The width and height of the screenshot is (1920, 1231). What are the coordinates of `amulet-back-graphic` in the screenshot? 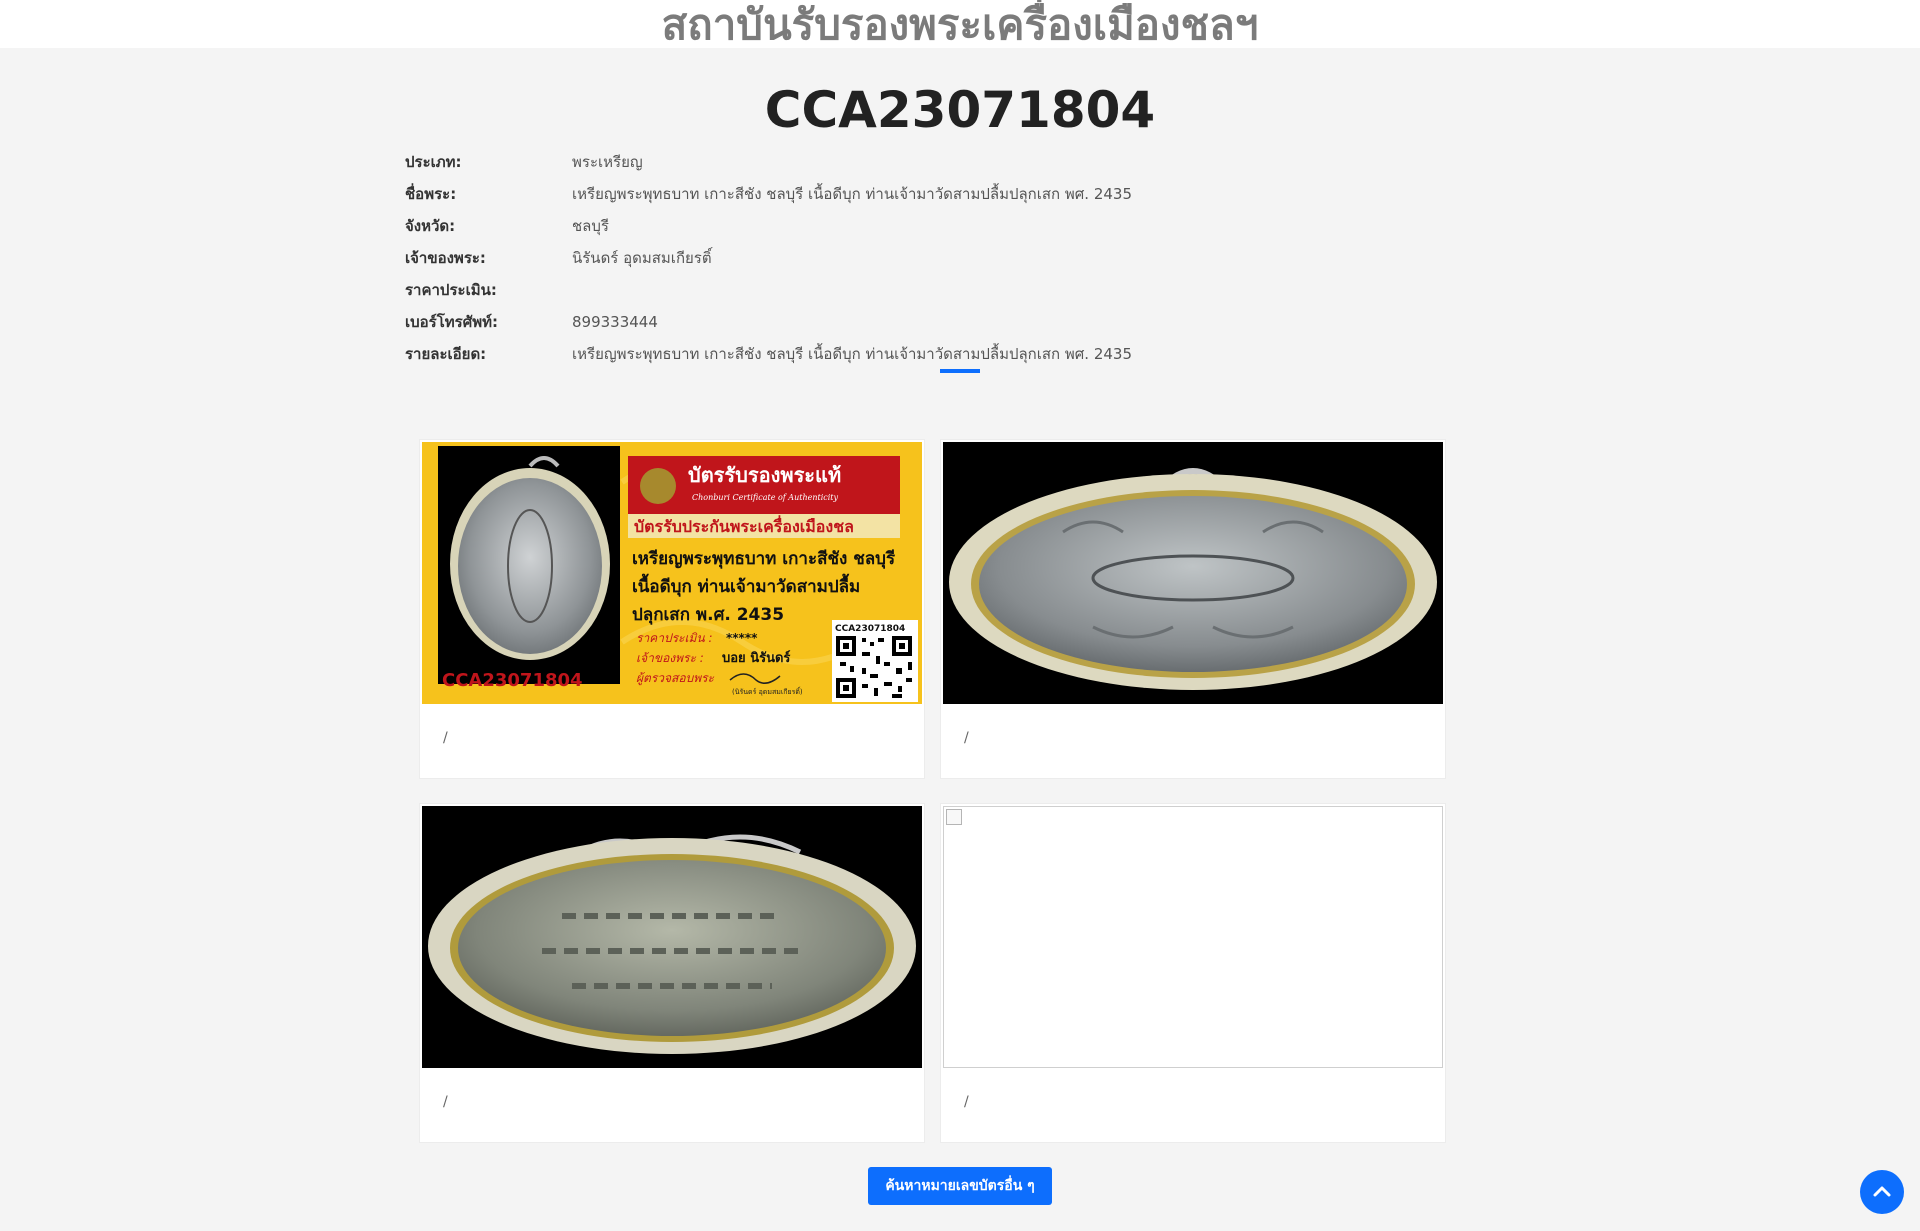 It's located at (672, 937).